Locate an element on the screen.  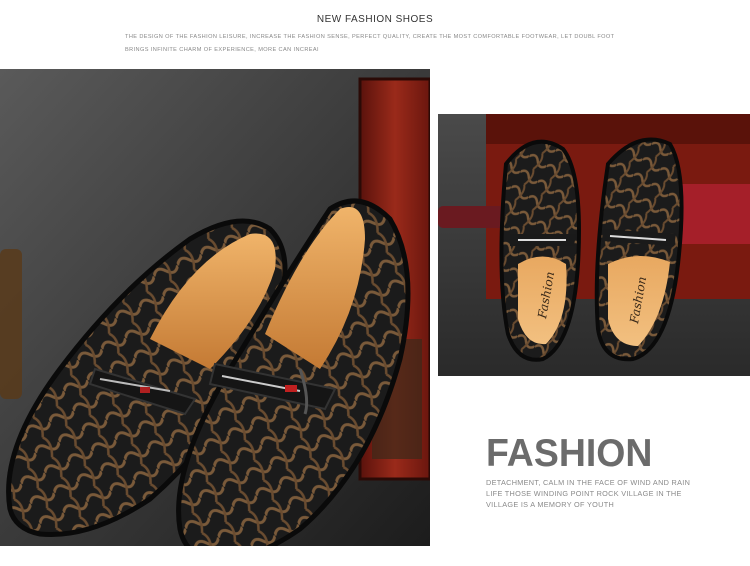
top-view-left-loafer: Fashion is located at coordinates (540, 250).